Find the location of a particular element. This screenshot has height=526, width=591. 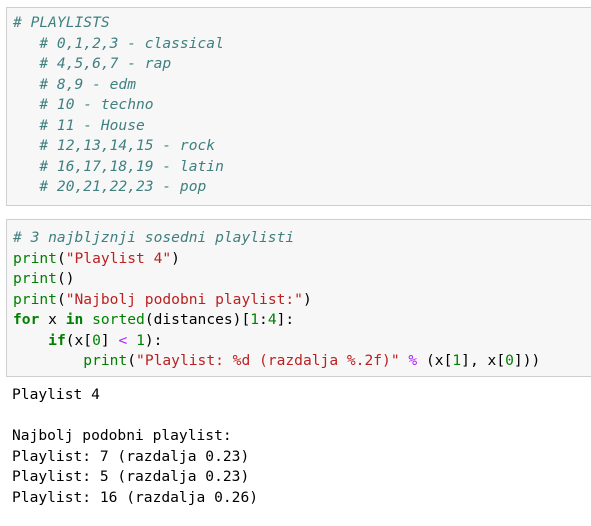

punct-token: () is located at coordinates (65, 278).